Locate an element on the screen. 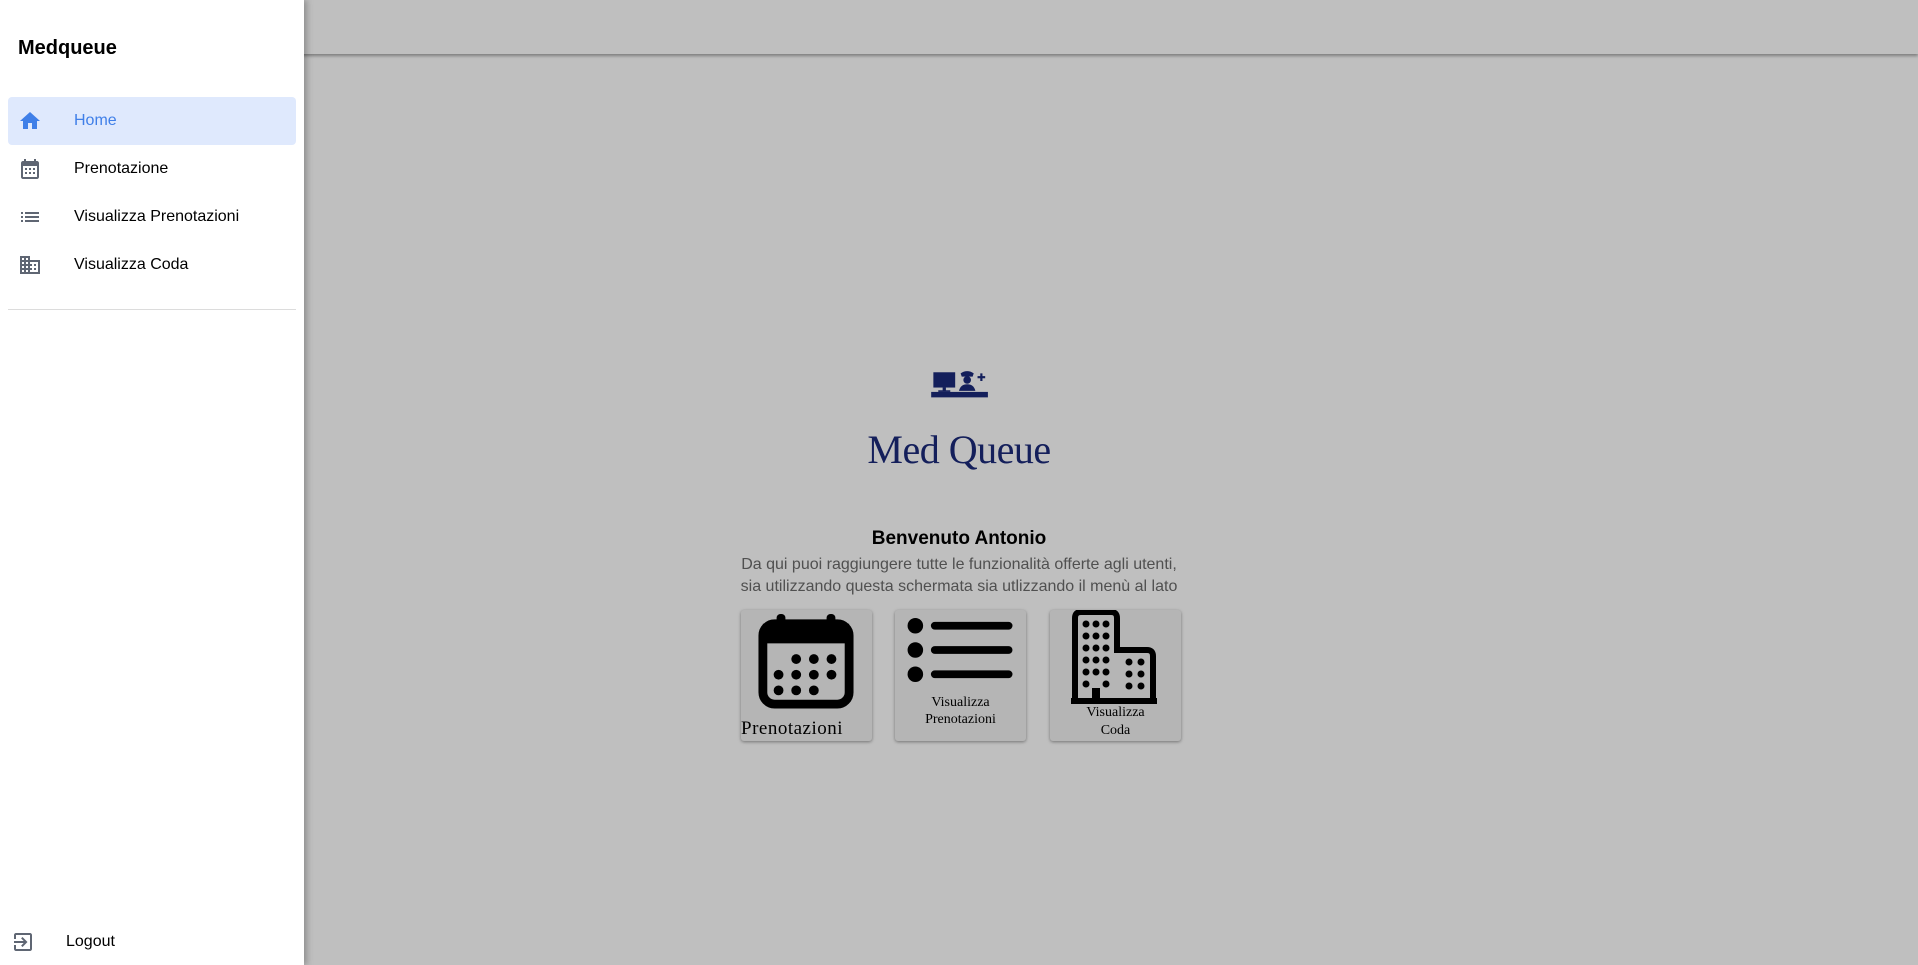 The width and height of the screenshot is (1918, 965). drawer-title: Medqueue is located at coordinates (67, 48).